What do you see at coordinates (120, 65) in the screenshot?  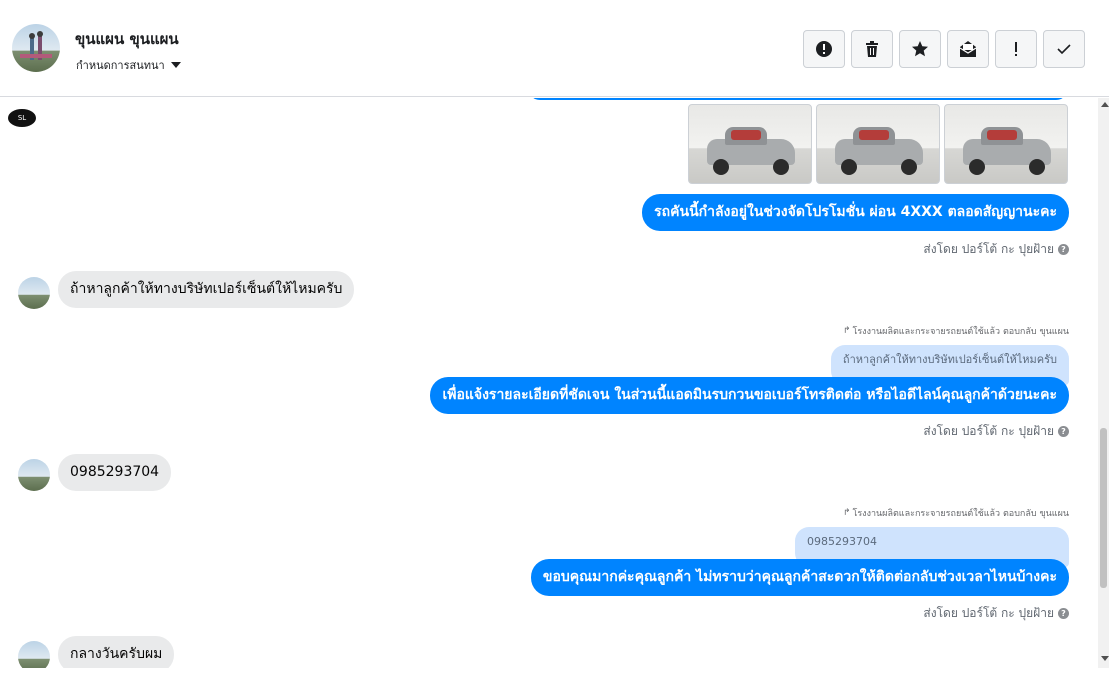 I see `assign-conversation-label: กำหนดการสนทนา` at bounding box center [120, 65].